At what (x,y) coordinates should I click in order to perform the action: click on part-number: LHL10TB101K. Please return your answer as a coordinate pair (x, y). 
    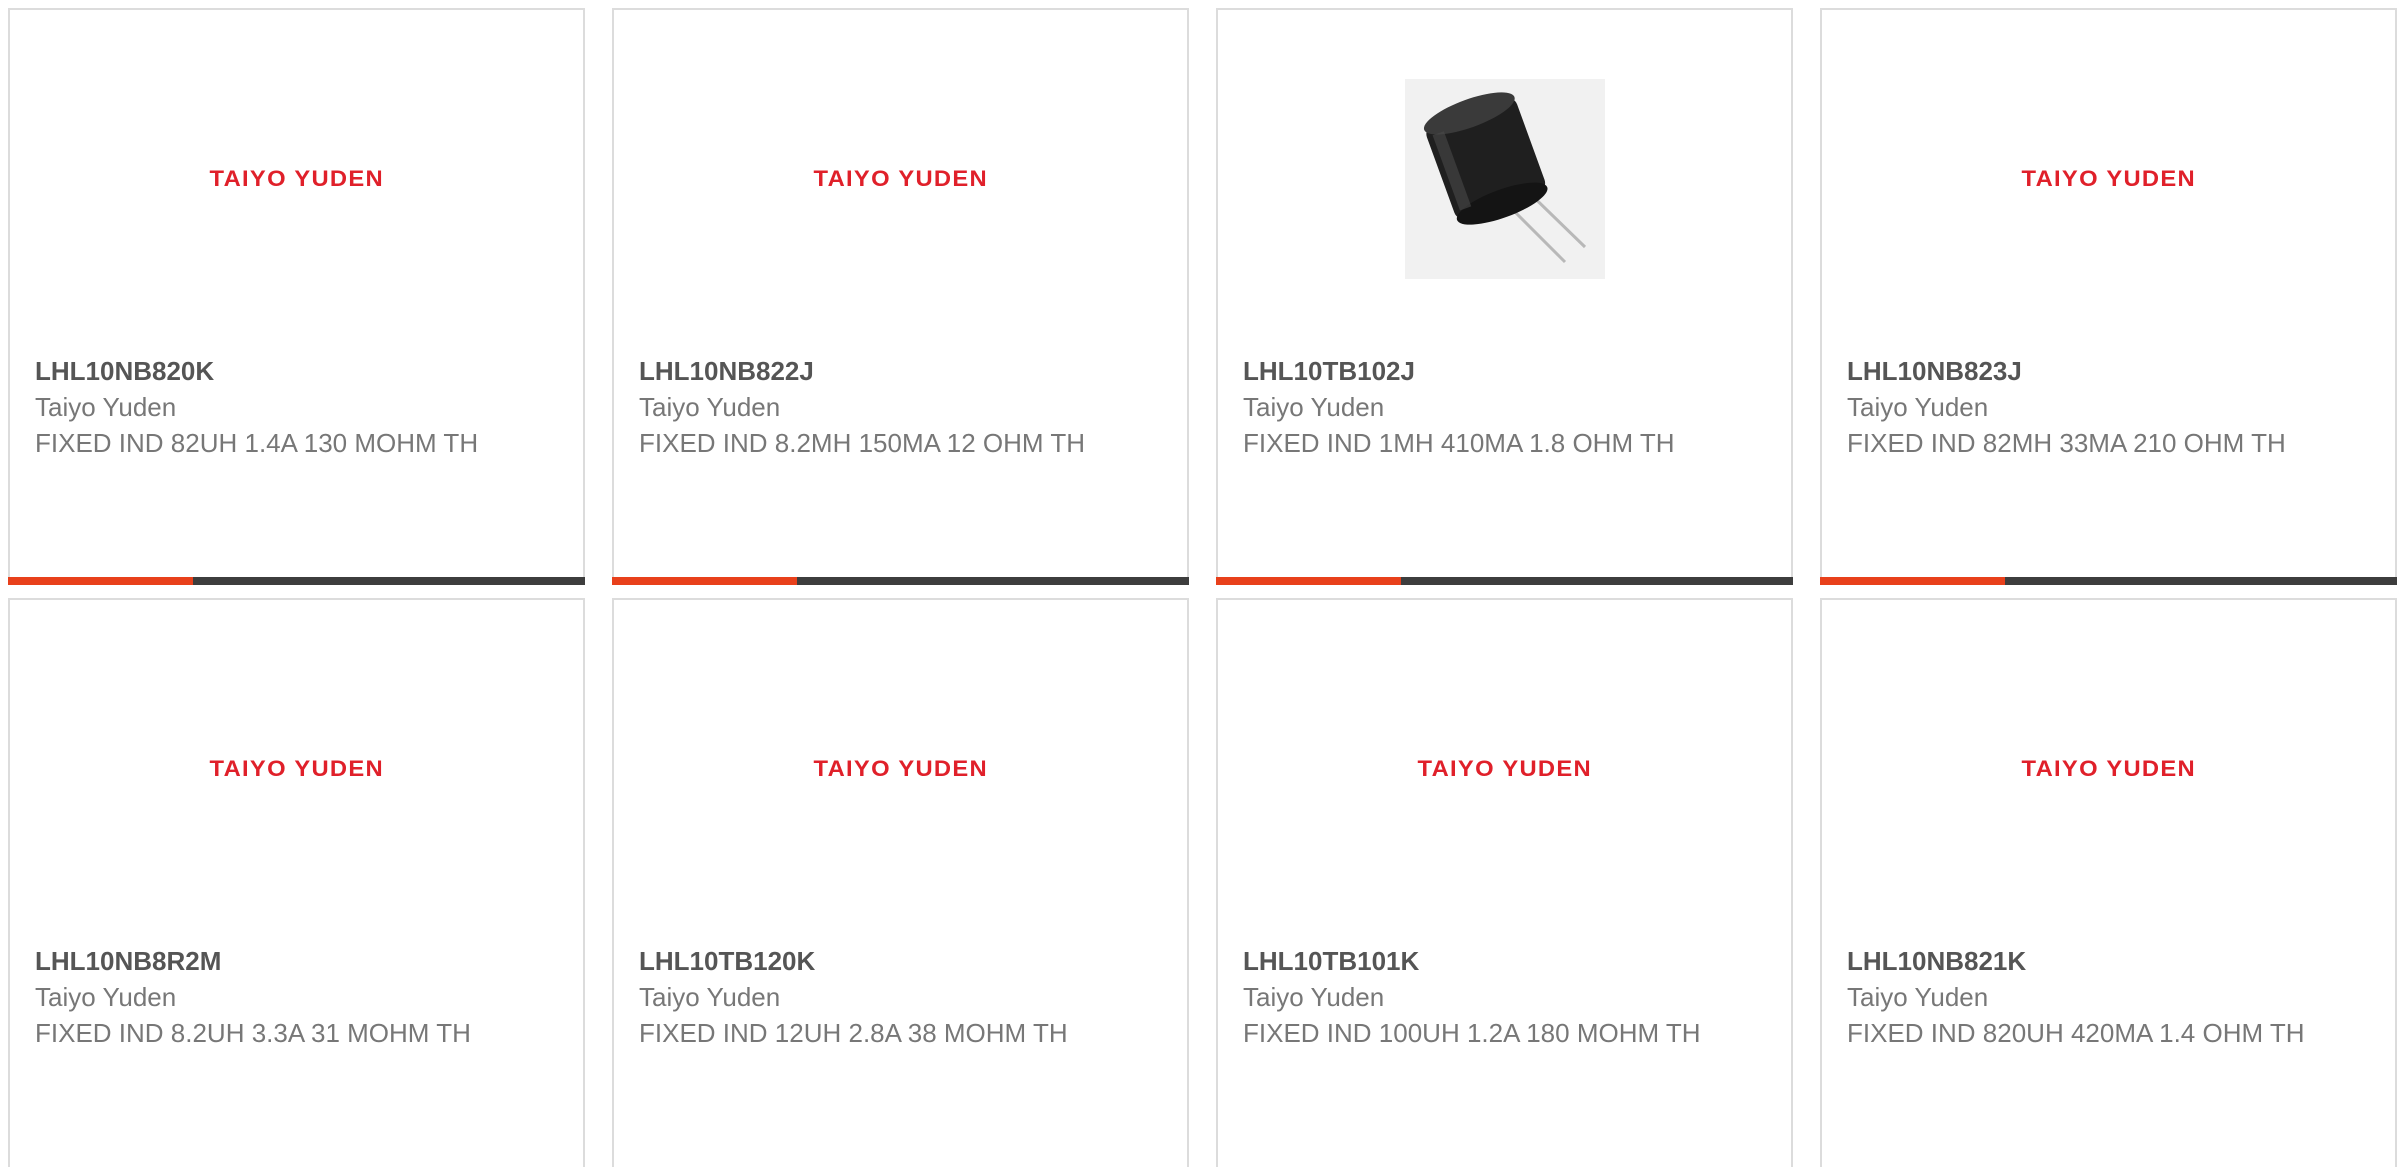
    Looking at the image, I should click on (1472, 961).